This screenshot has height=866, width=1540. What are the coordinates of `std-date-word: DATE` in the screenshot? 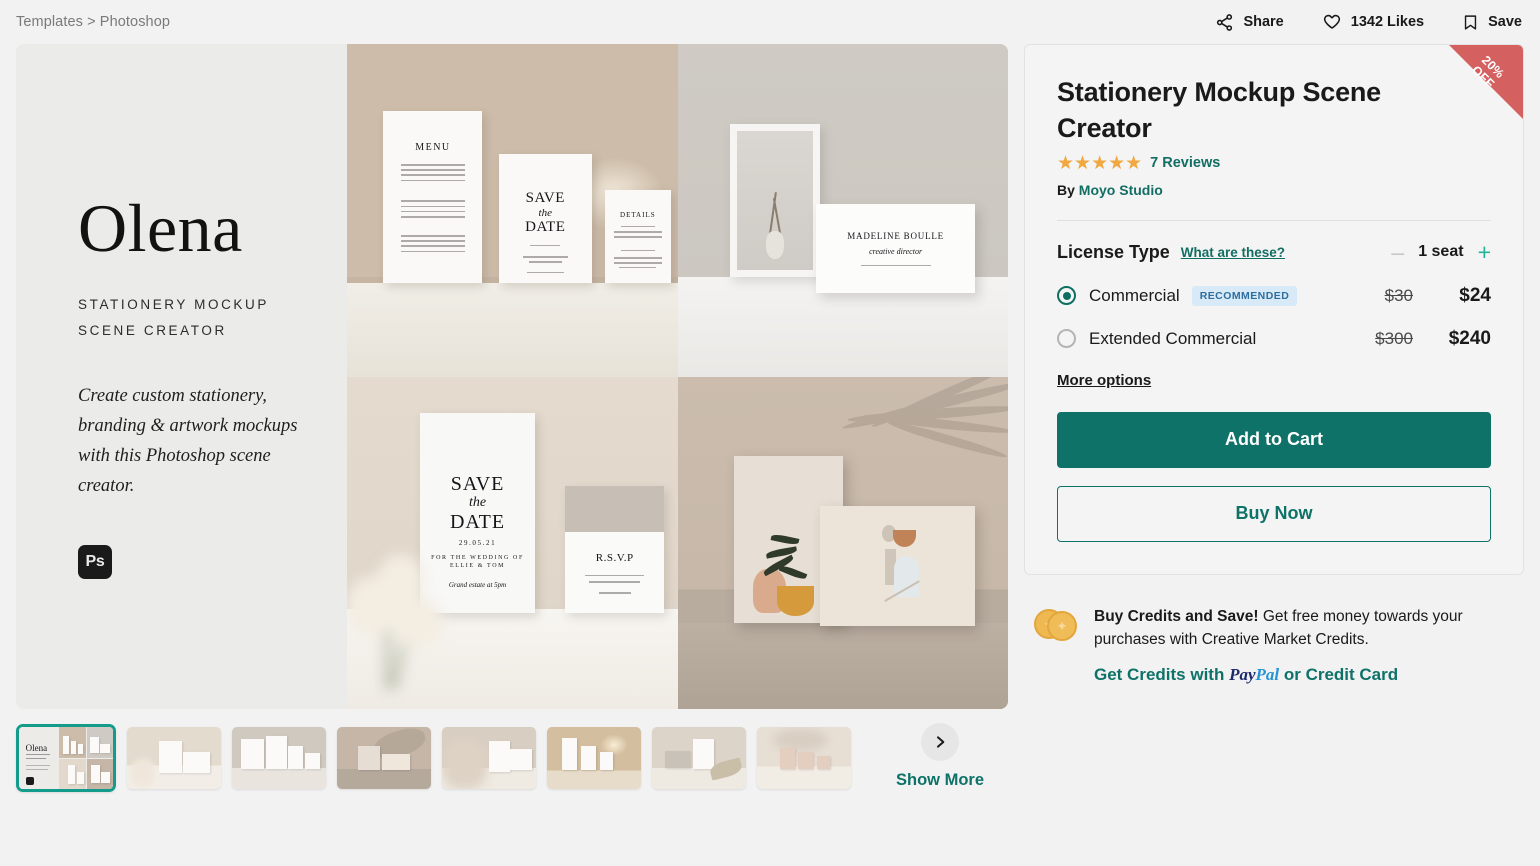 It's located at (545, 226).